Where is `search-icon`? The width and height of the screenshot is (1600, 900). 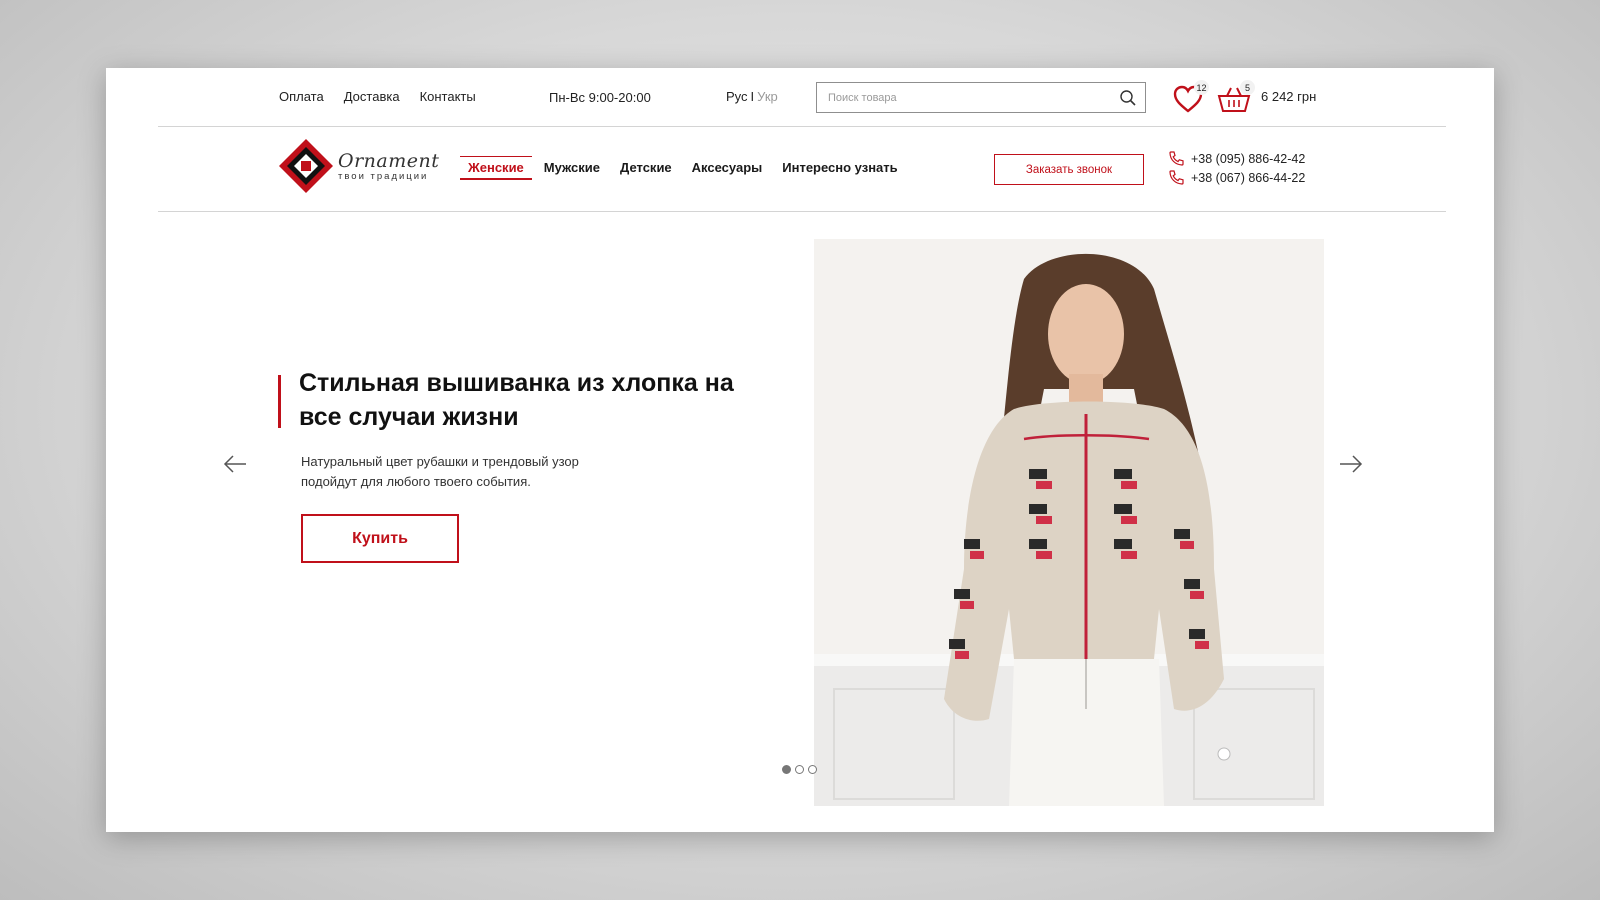 search-icon is located at coordinates (1128, 98).